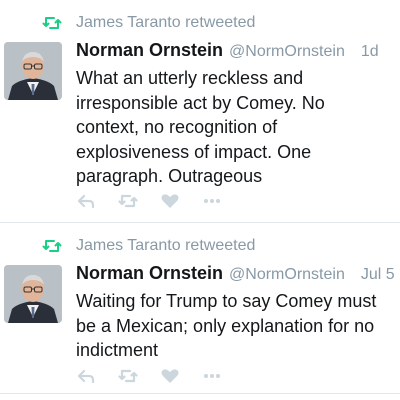  I want to click on tweet-header: Norman Ornstein @NormOrnstein Jul 5, so click(238, 275).